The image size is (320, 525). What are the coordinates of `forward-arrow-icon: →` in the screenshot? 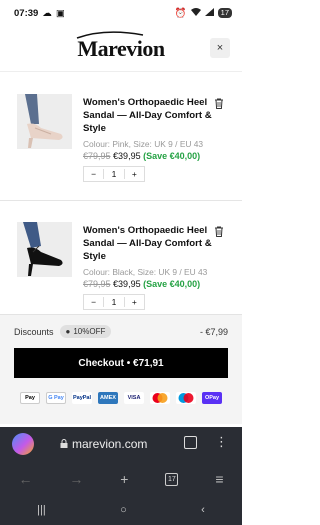 It's located at (76, 479).